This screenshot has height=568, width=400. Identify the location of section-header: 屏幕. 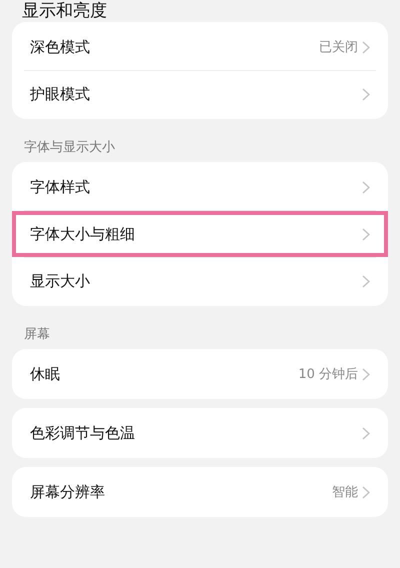
(37, 334).